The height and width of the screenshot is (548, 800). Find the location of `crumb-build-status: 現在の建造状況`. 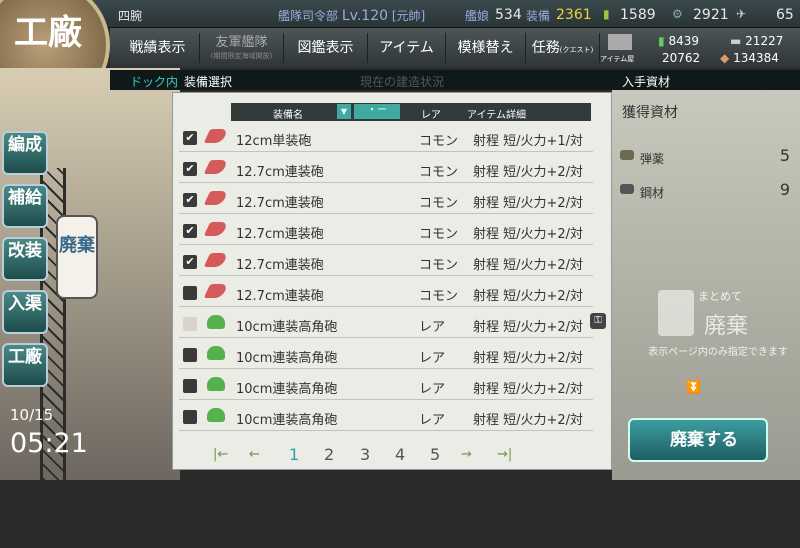

crumb-build-status: 現在の建造状況 is located at coordinates (402, 82).